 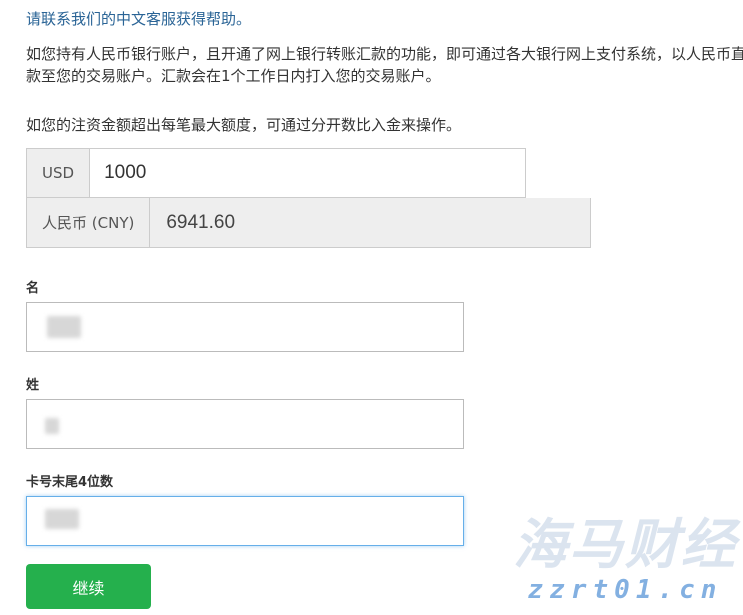 I want to click on watermark-logo-text: 海马财经, so click(x=625, y=544).